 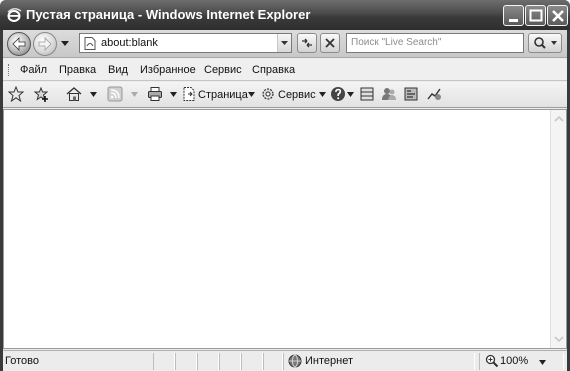 I want to click on refresh-icon, so click(x=307, y=43).